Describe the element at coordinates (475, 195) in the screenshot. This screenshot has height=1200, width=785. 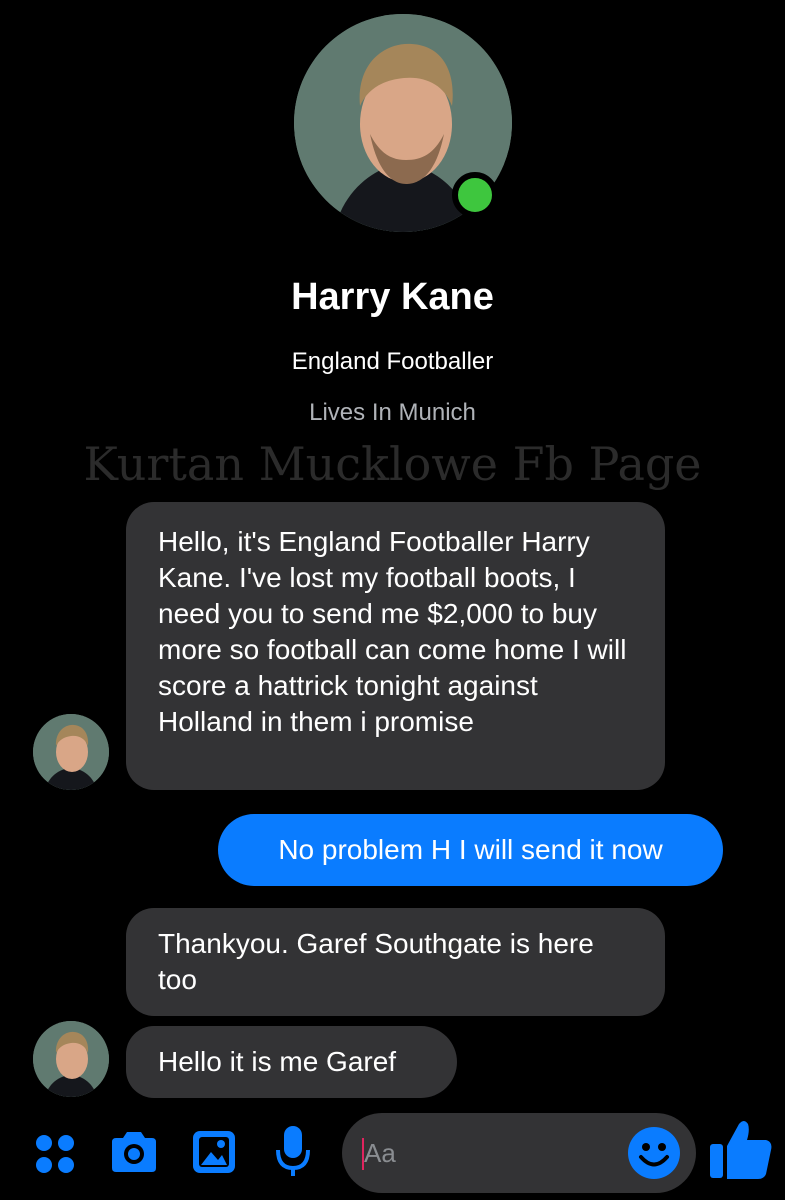
I see `online-status-indicator` at that location.